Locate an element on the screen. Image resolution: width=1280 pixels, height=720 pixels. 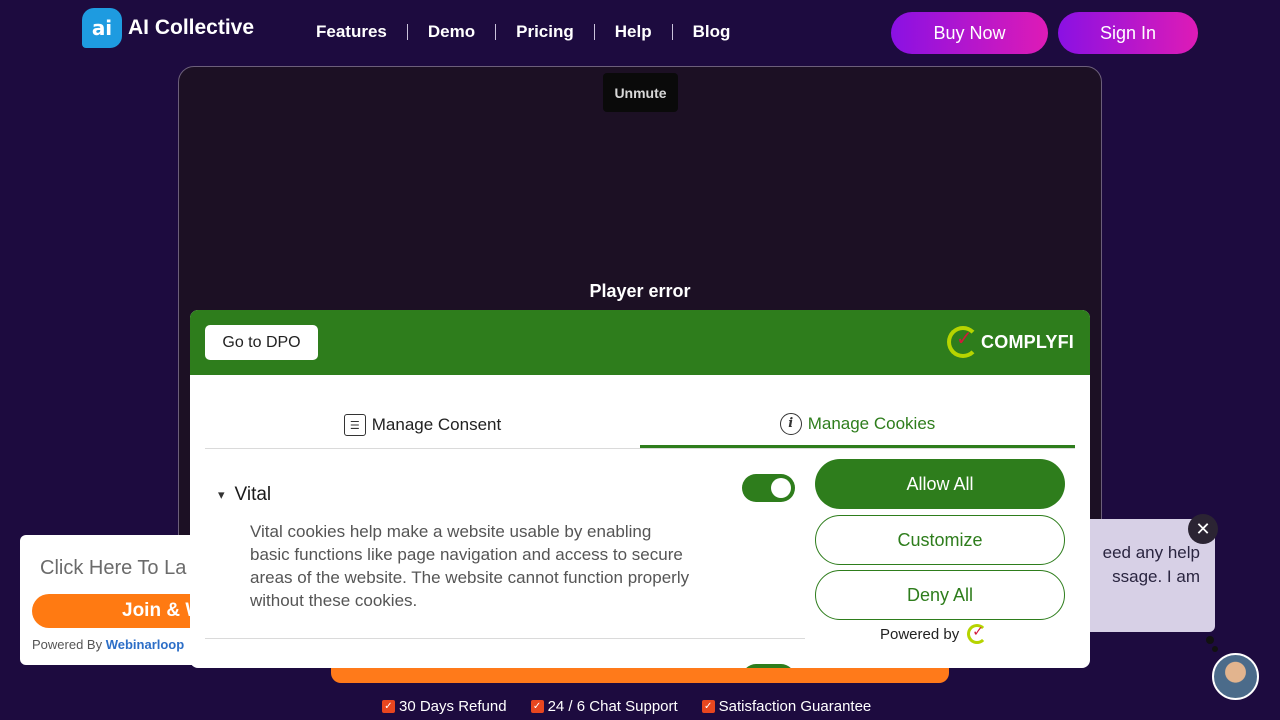
tab-manage-cookies: i Manage Cookies is located at coordinates (857, 425).